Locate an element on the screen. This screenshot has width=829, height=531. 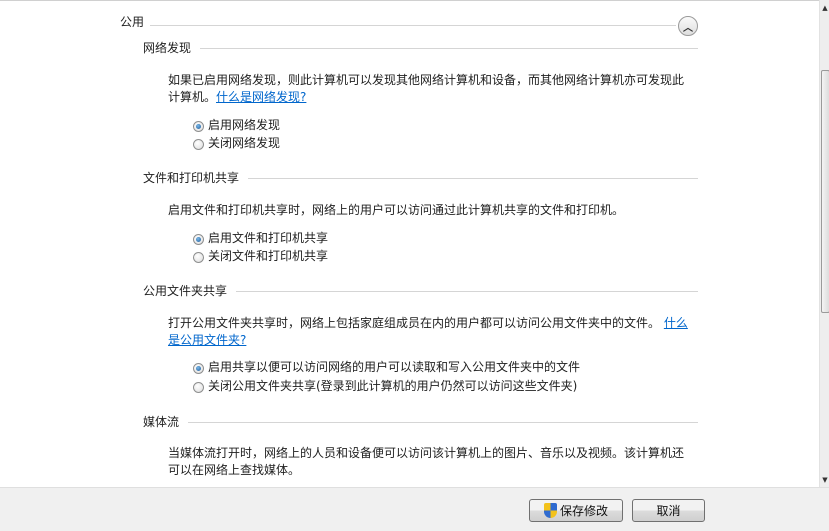
radio-label: 关闭公用文件夹共享(登录到此计算机的用户仍然可以访问这些文件夹) is located at coordinates (392, 386).